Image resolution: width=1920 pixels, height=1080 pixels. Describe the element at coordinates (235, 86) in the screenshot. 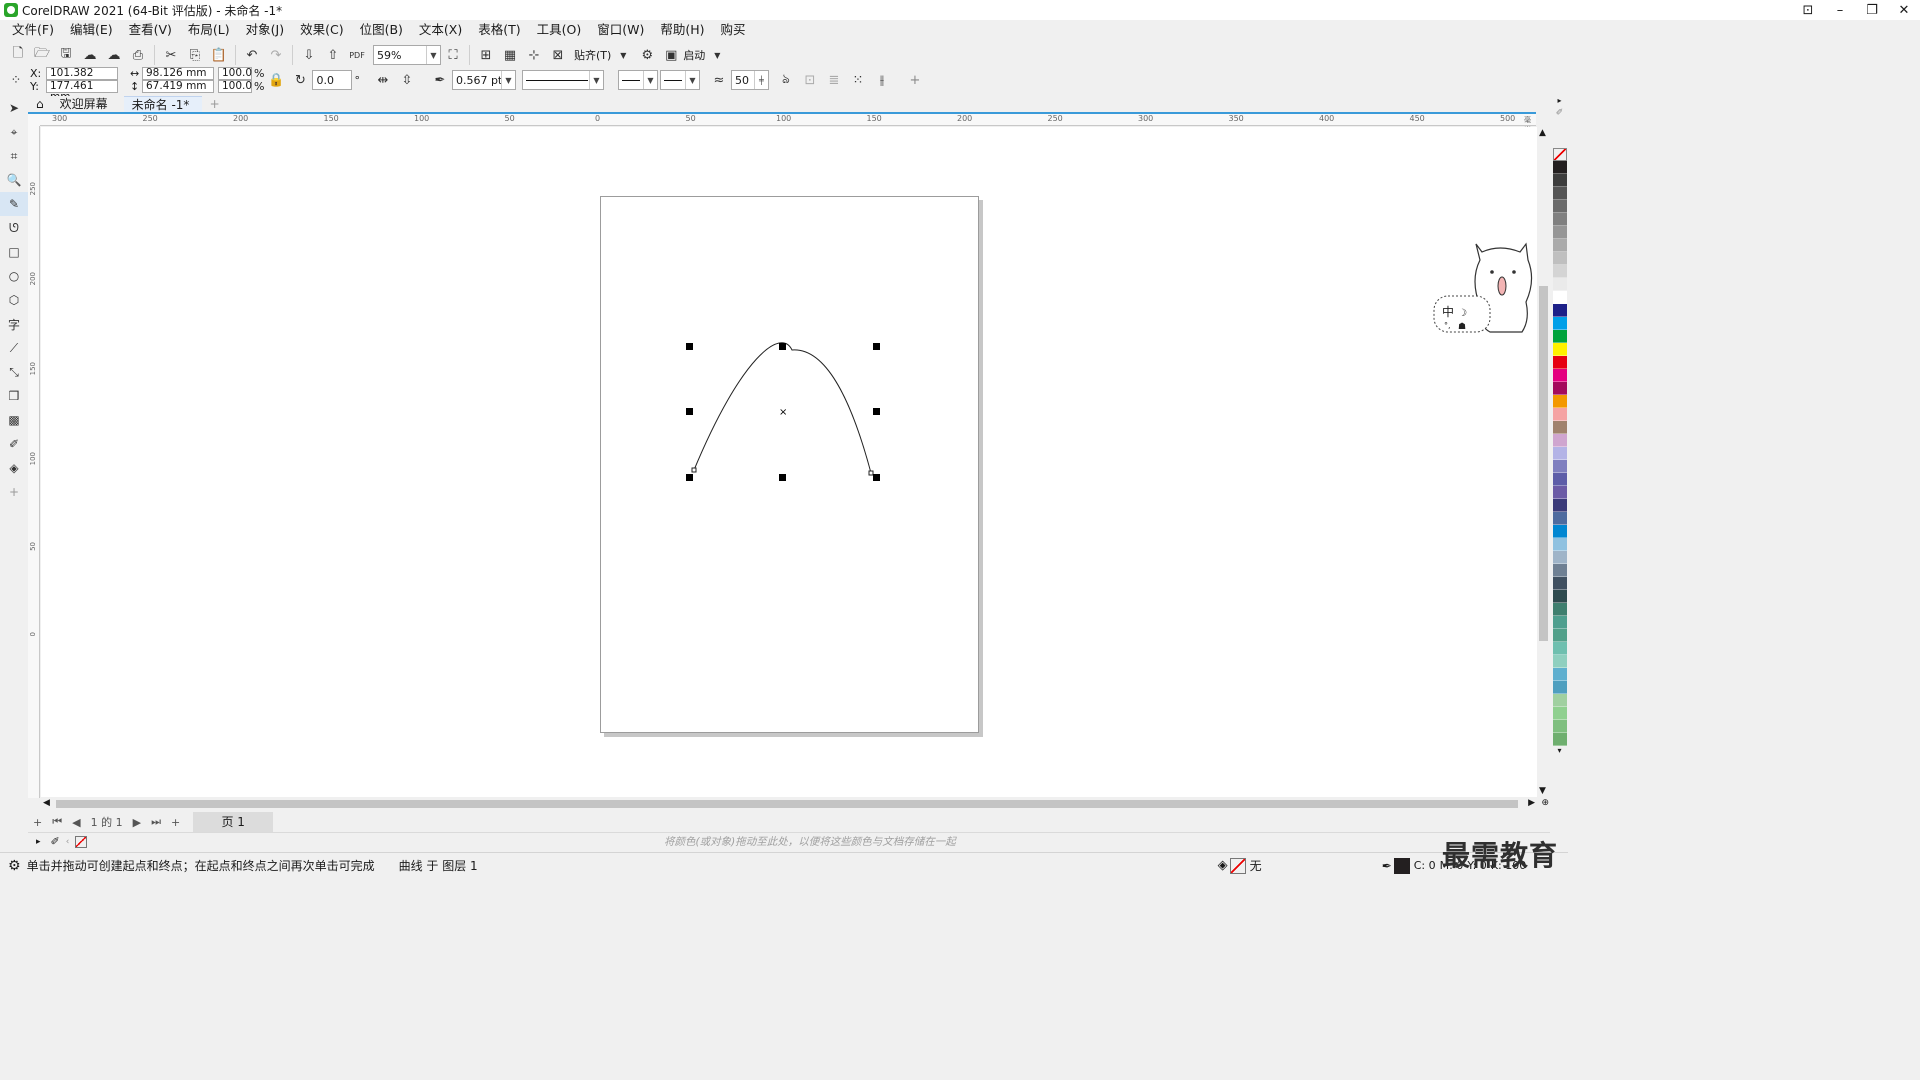

I see `scale-height-field: 100.0` at that location.